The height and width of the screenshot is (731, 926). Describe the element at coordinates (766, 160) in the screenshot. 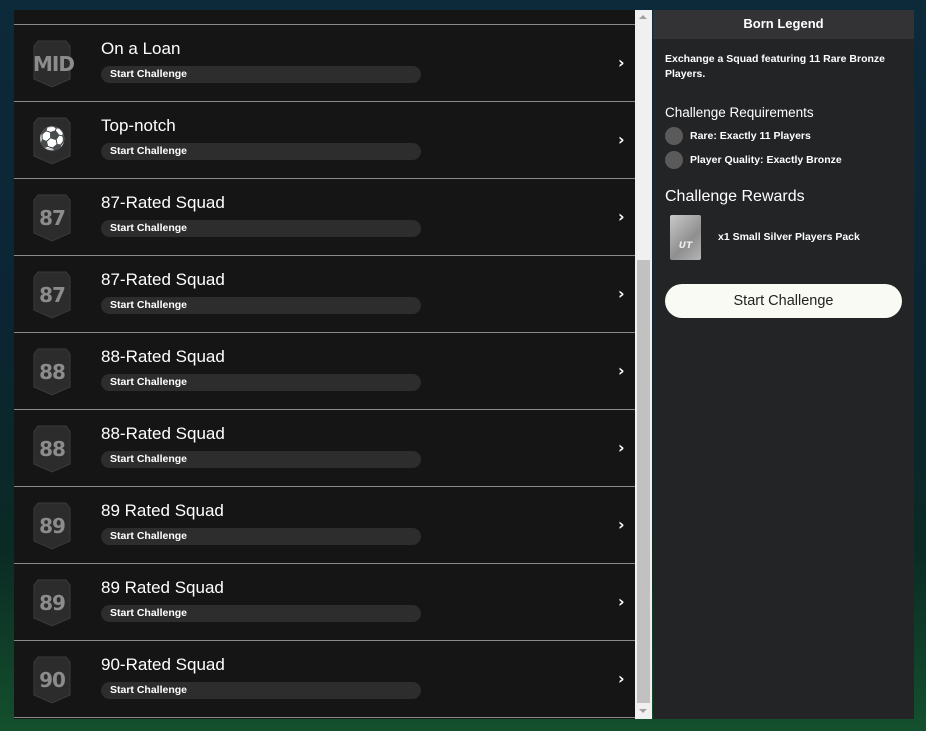

I see `requirement-label: Player Quality: Exactly Bronze` at that location.